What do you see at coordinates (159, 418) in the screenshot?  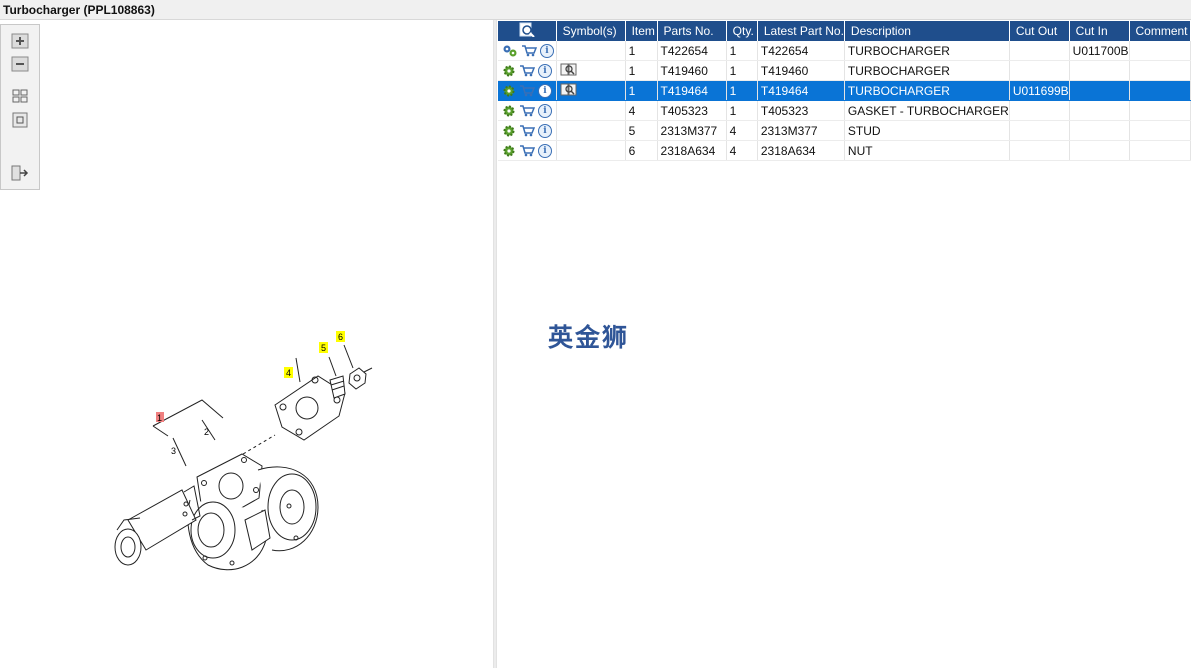 I see `callout-1: 1` at bounding box center [159, 418].